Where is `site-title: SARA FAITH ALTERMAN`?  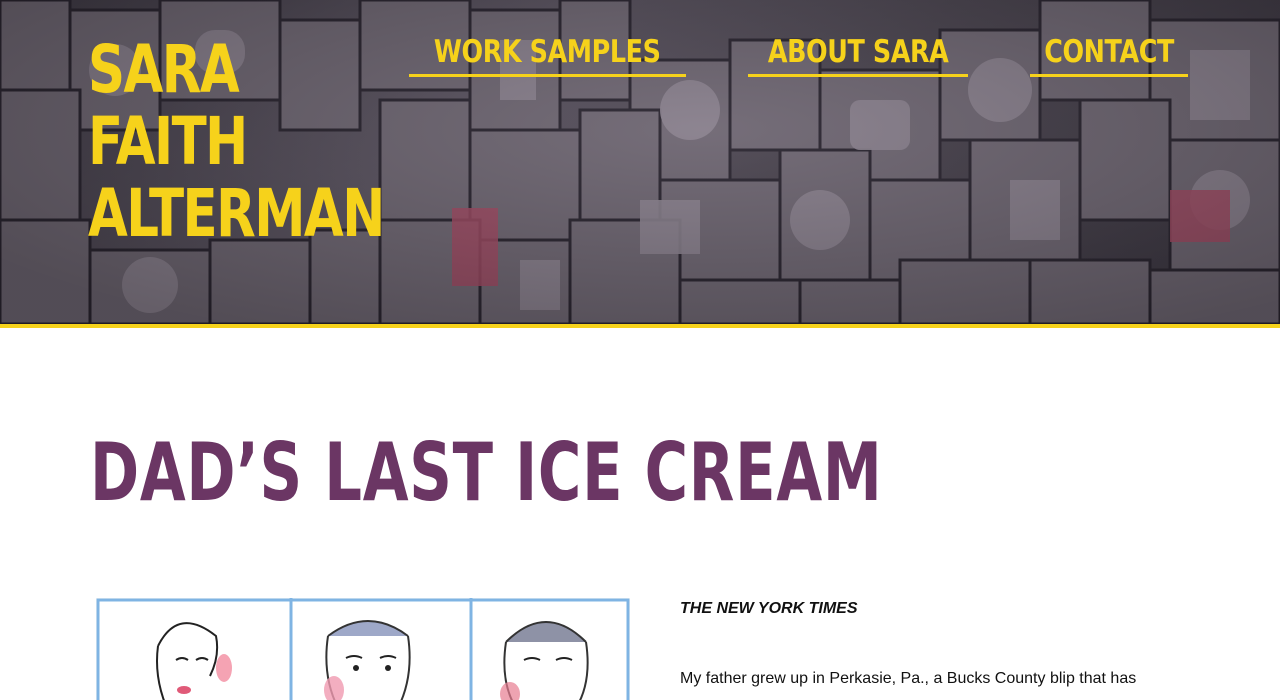 site-title: SARA FAITH ALTERMAN is located at coordinates (236, 141).